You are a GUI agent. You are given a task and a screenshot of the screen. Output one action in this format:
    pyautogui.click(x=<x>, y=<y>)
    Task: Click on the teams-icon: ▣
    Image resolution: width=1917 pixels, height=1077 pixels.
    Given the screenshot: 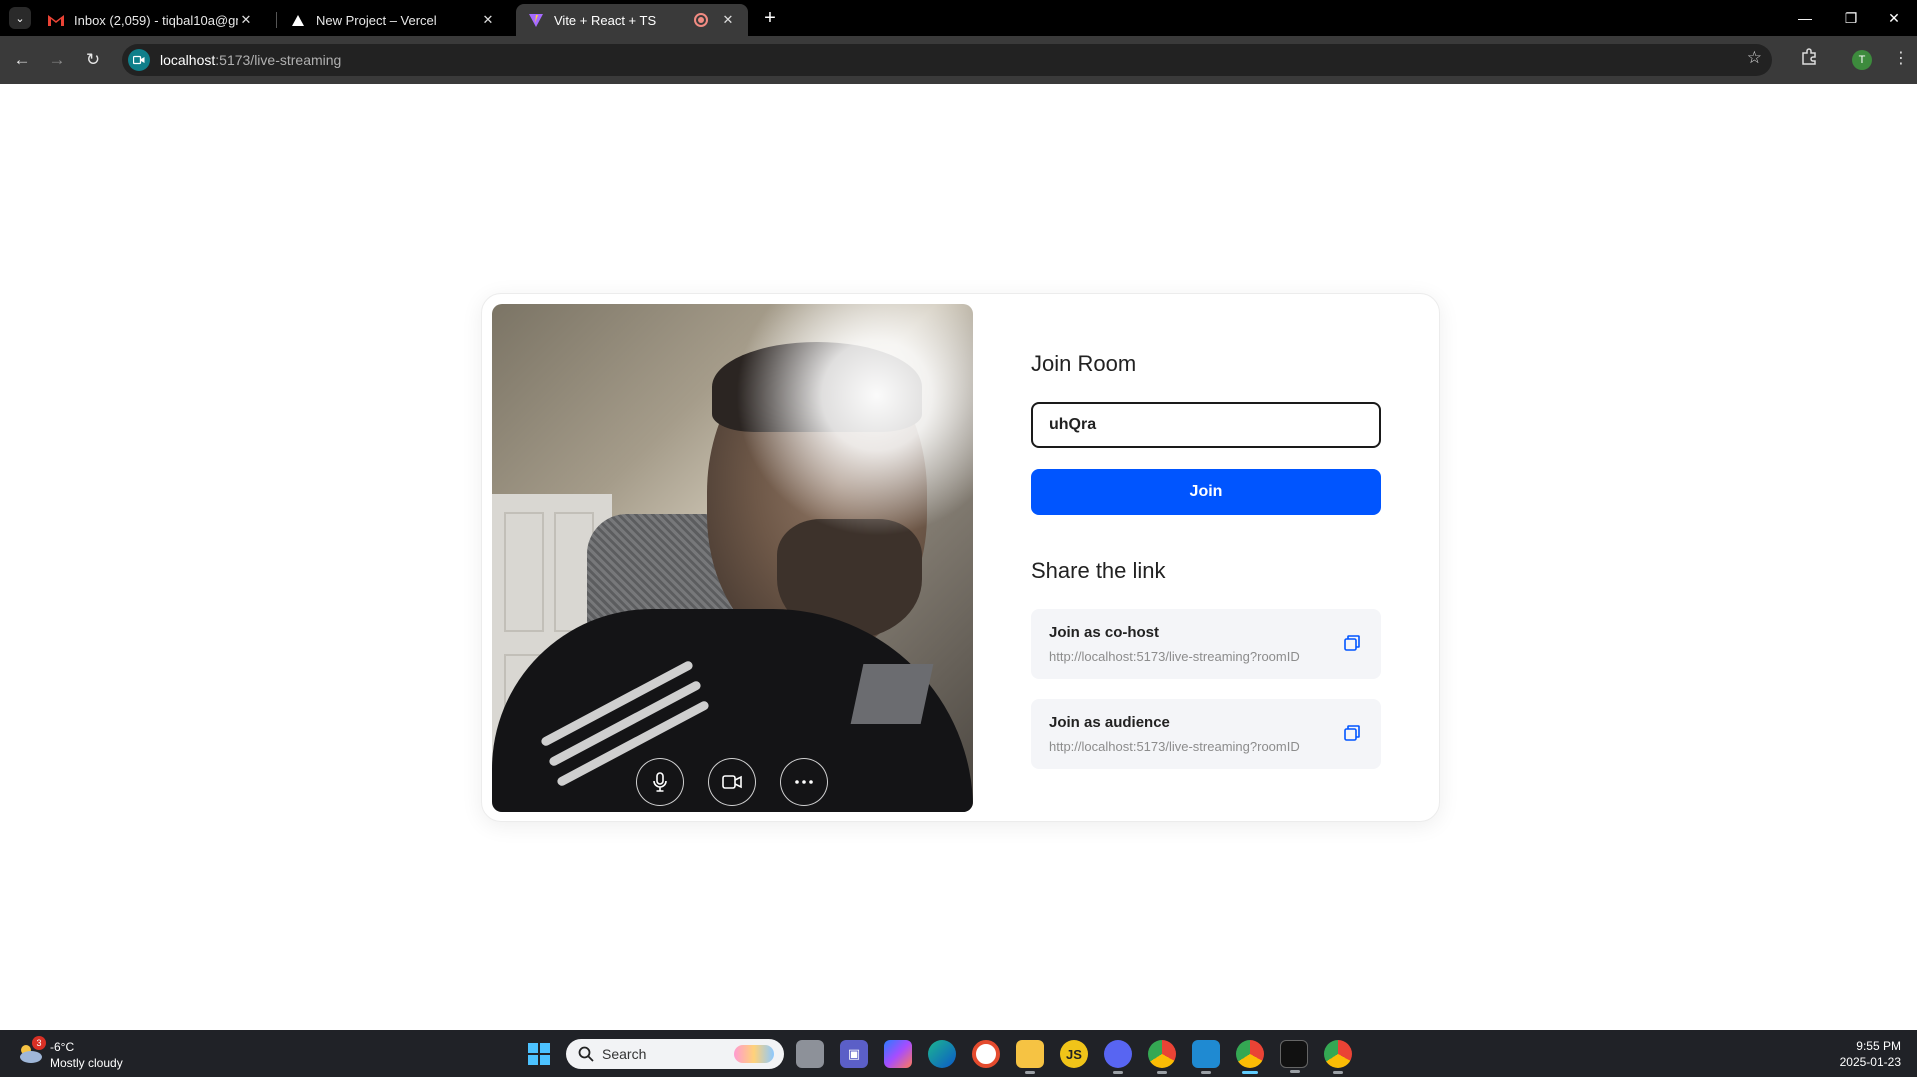 What is the action you would take?
    pyautogui.click(x=854, y=1054)
    